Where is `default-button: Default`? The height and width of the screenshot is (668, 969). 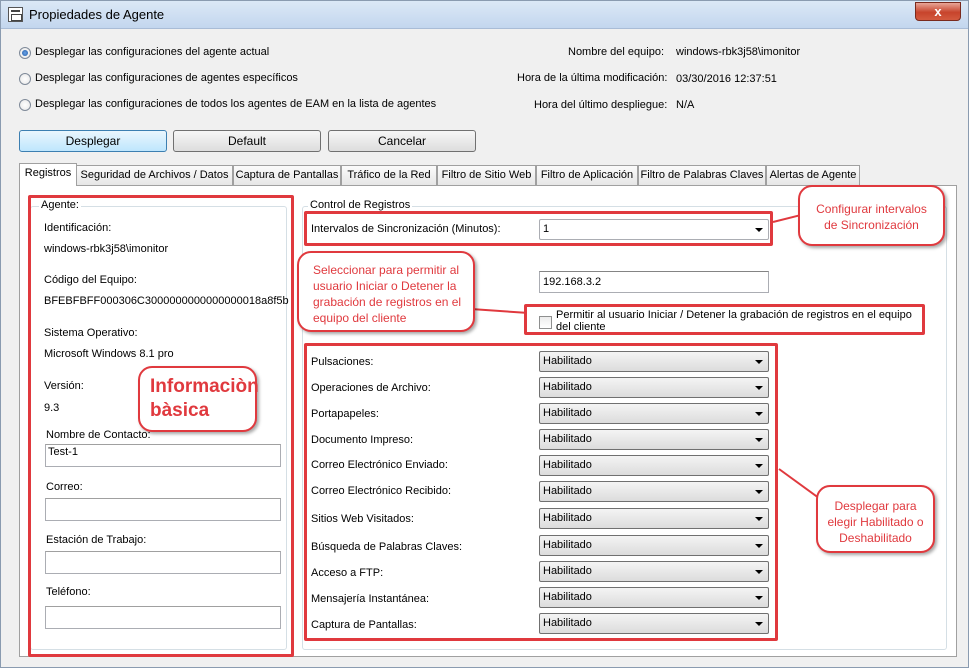 default-button: Default is located at coordinates (247, 141).